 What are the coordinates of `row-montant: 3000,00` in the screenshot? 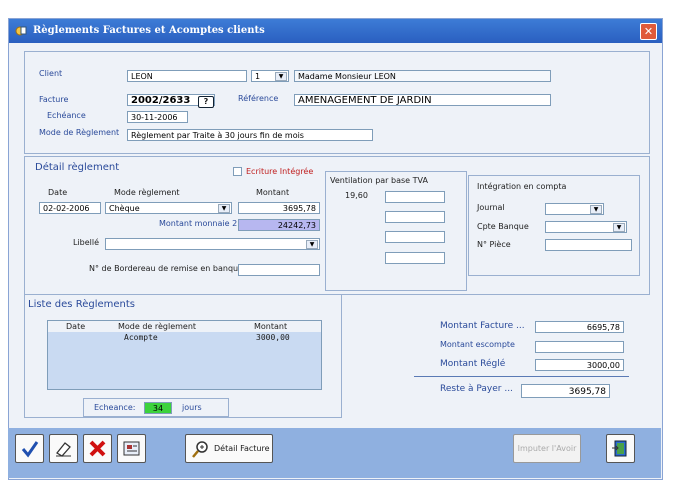 It's located at (273, 337).